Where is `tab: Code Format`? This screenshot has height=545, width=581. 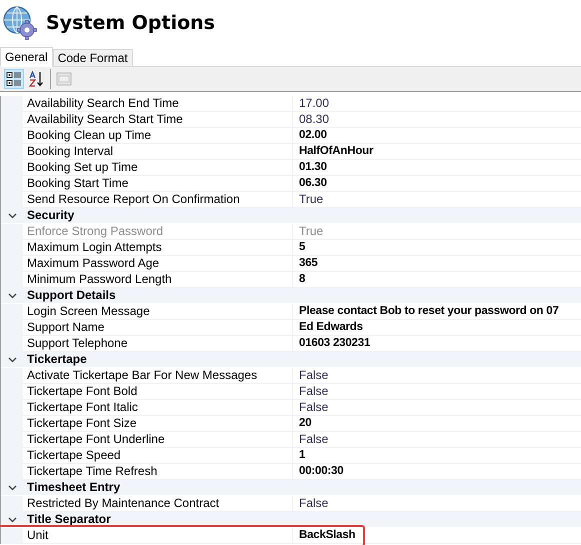 tab: Code Format is located at coordinates (92, 57).